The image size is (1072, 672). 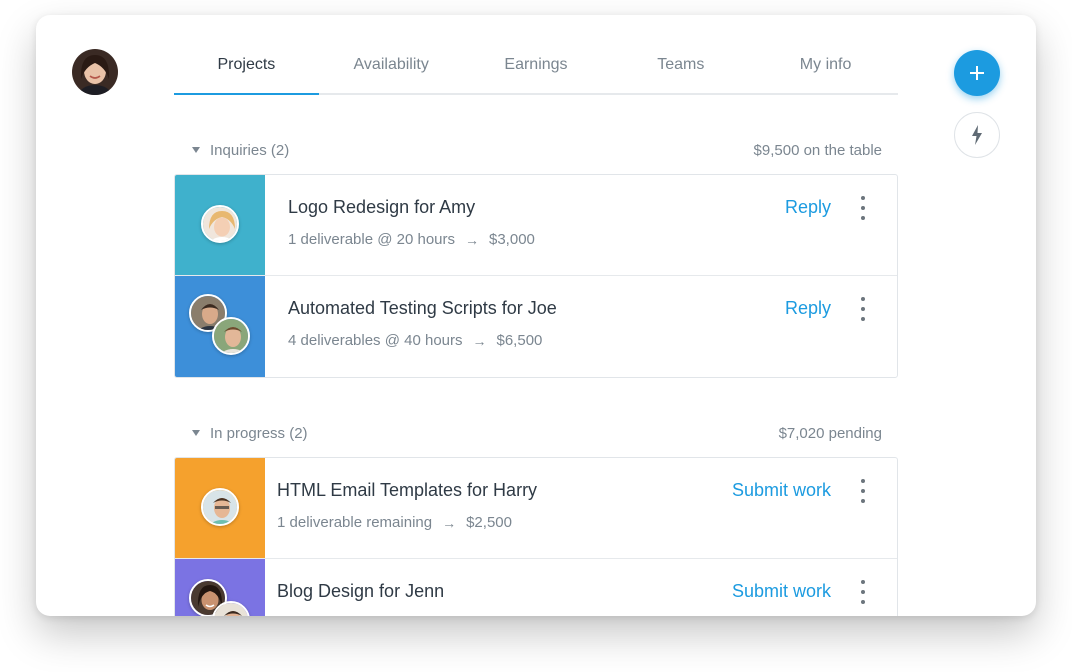 I want to click on tab-availability: Availability, so click(x=391, y=72).